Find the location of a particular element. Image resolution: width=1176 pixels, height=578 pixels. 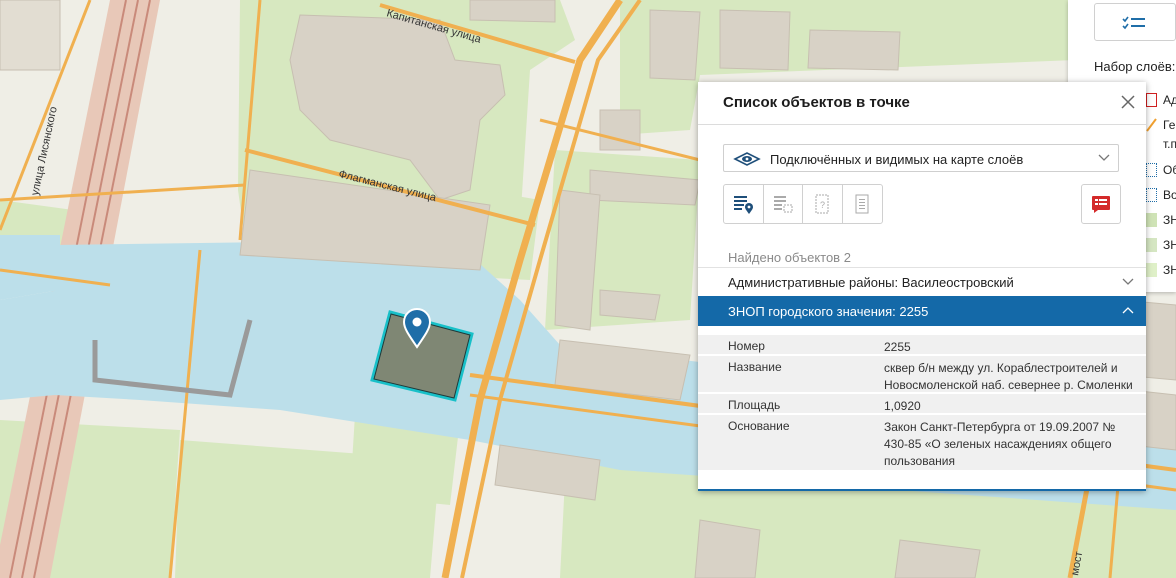

list-area-icon is located at coordinates (783, 204).